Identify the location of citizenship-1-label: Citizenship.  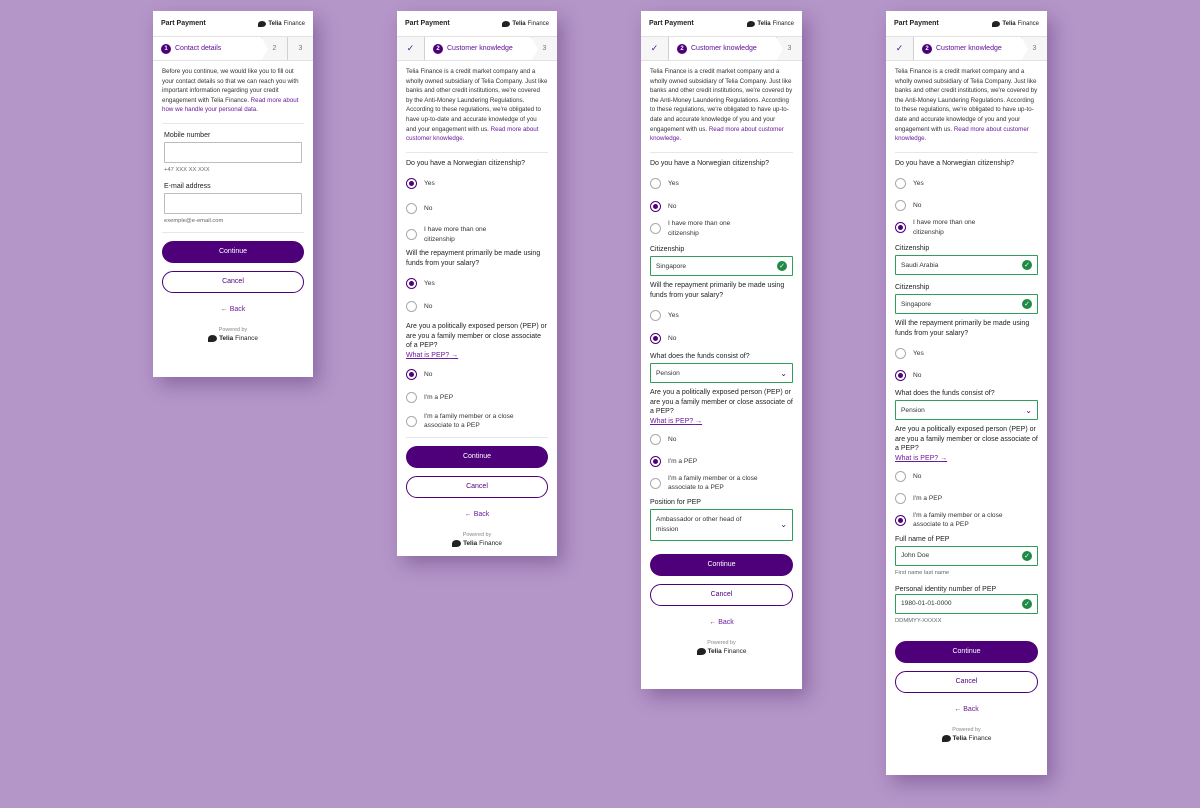
(912, 249).